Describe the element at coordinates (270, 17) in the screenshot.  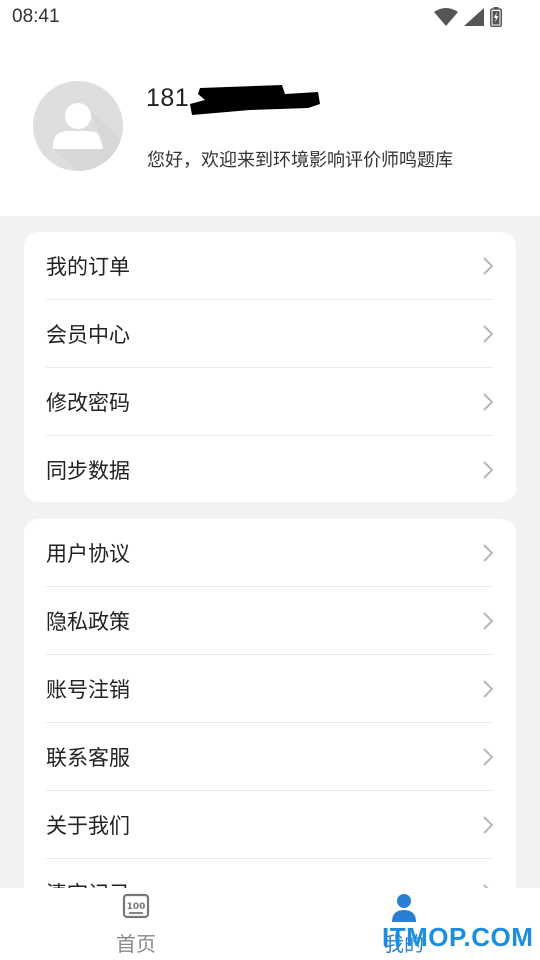
I see `status-bar: 08:41` at that location.